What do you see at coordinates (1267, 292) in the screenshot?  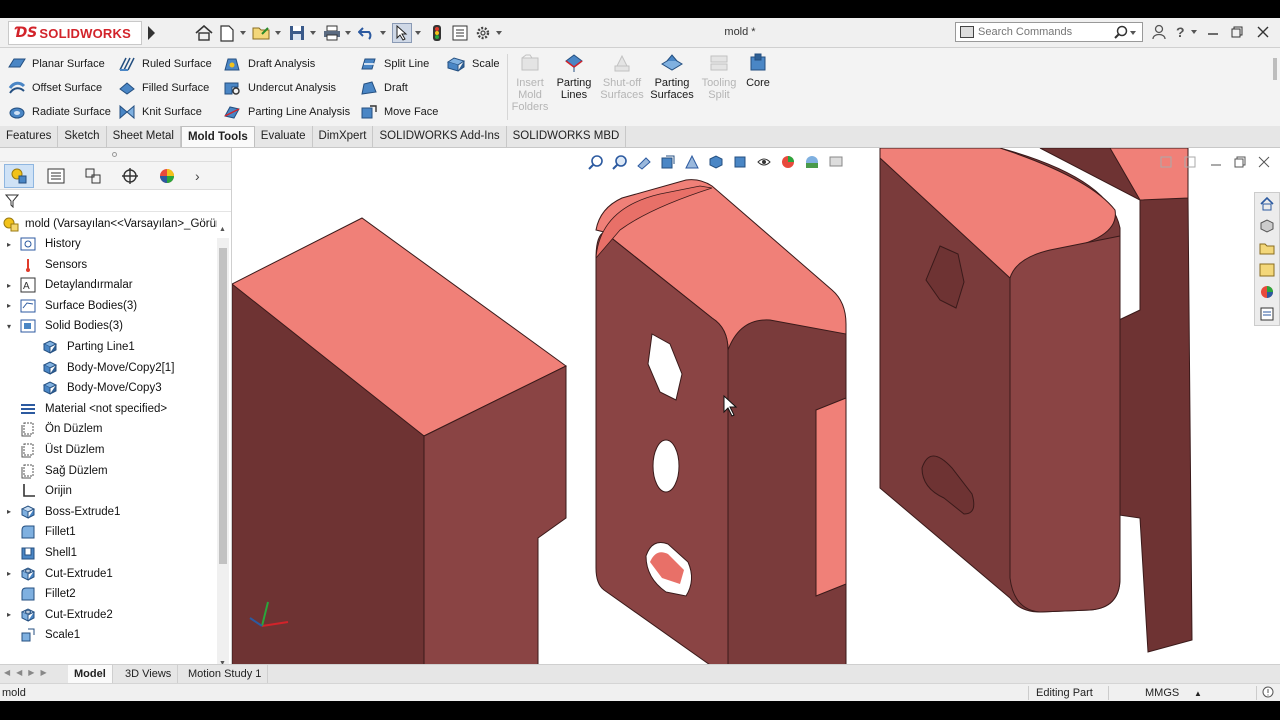 I see `appearances-icon` at bounding box center [1267, 292].